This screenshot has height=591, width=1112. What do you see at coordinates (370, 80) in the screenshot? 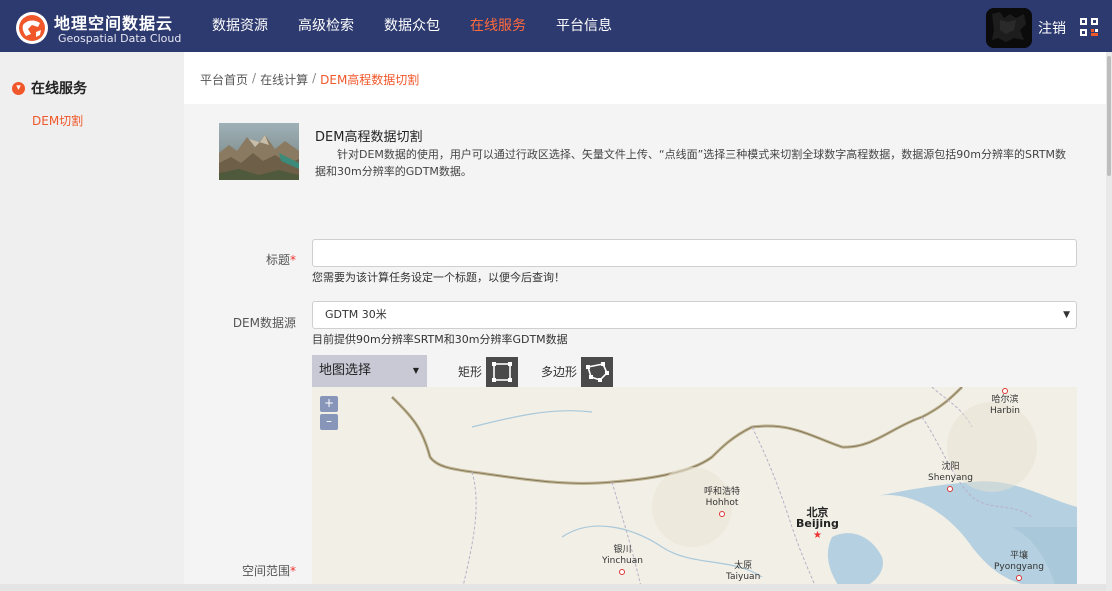
I see `breadcrumb-current: DEM高程数据切割` at bounding box center [370, 80].